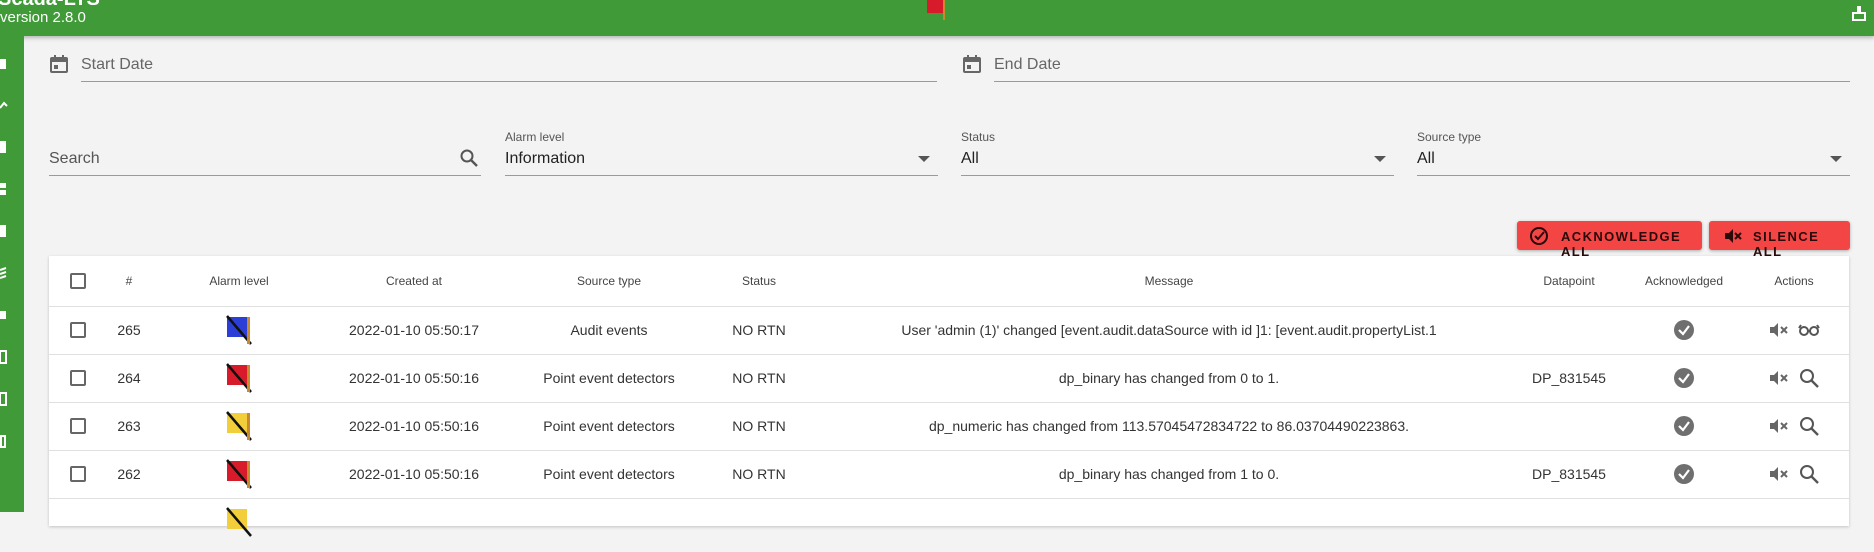 The width and height of the screenshot is (1874, 552). I want to click on glasses-icon, so click(1809, 330).